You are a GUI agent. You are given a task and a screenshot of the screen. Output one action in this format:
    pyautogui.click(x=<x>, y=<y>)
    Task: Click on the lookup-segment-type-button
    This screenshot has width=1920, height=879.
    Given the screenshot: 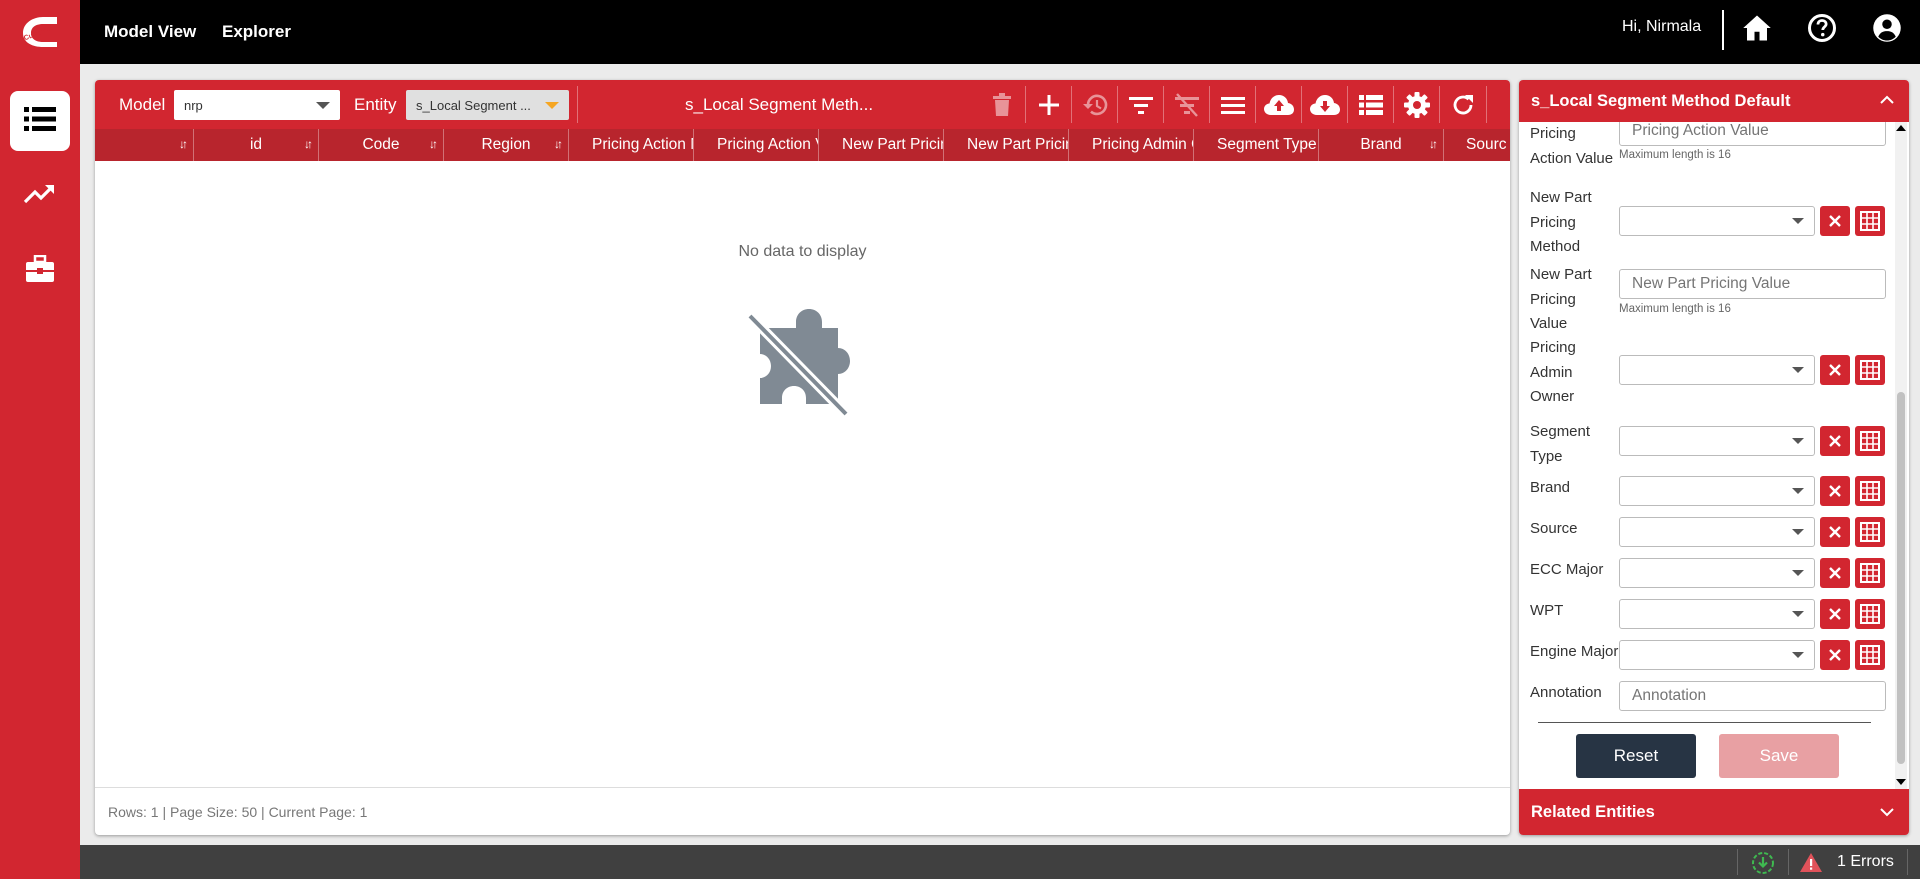 What is the action you would take?
    pyautogui.click(x=1870, y=441)
    